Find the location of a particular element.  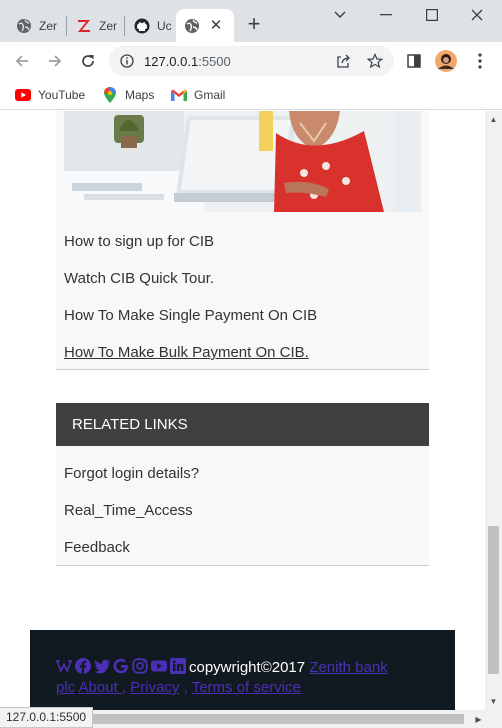

side-panel-icon is located at coordinates (414, 61).